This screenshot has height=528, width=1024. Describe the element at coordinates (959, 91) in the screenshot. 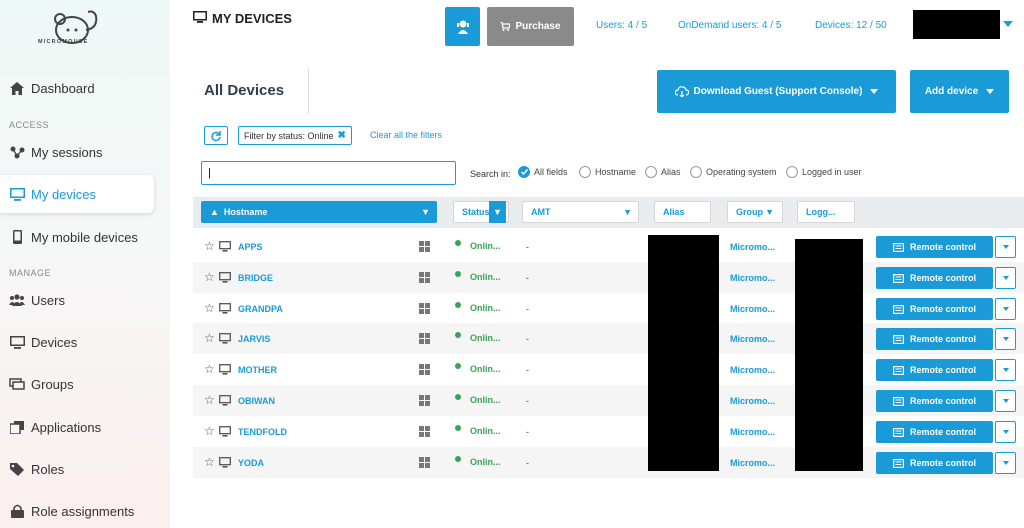

I see `add-device-button: Add device` at that location.